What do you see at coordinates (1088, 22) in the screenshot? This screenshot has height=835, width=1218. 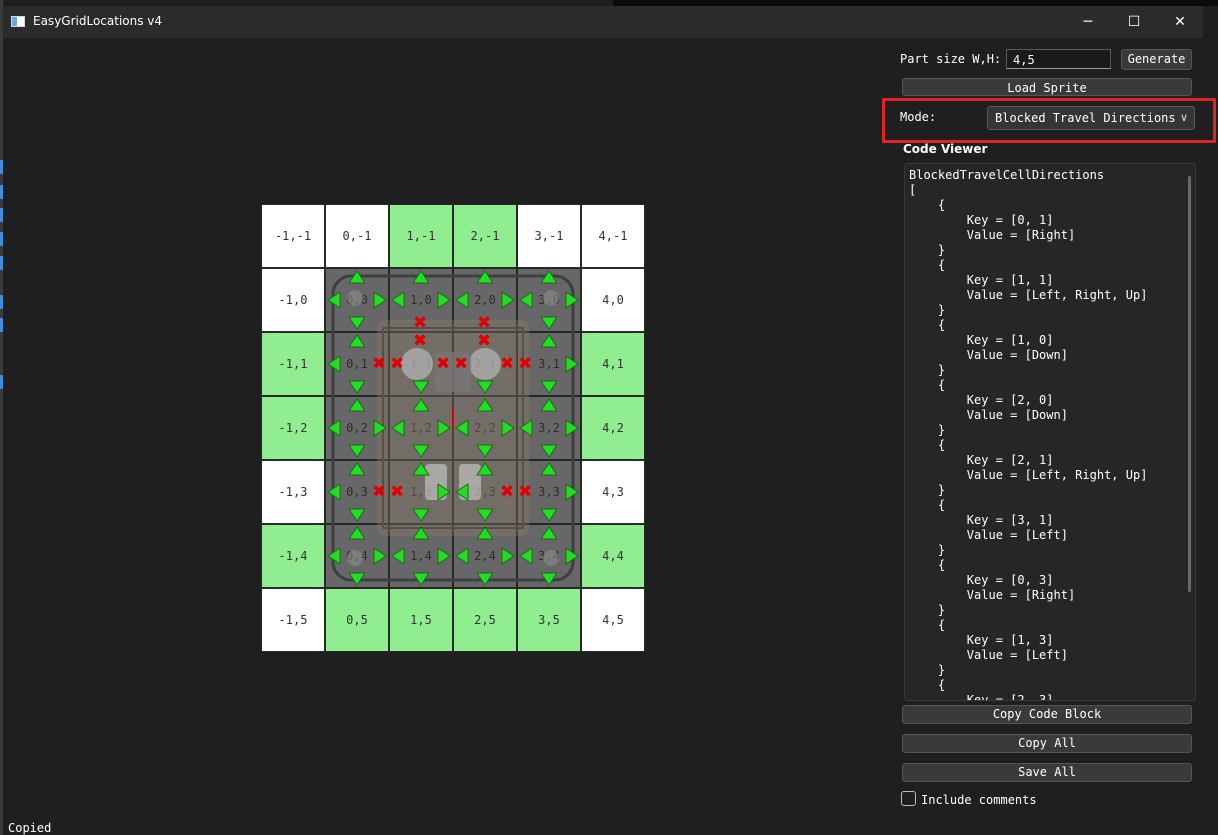 I see `minimize-button: ─` at bounding box center [1088, 22].